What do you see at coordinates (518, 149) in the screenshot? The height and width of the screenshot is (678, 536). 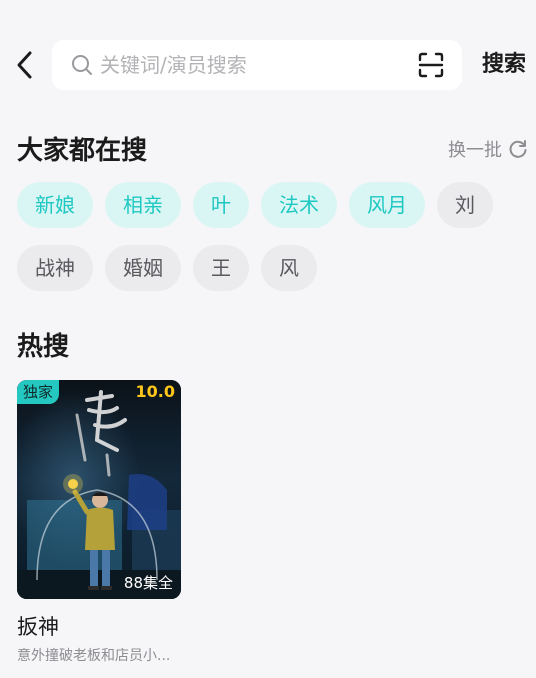 I see `refresh-icon` at bounding box center [518, 149].